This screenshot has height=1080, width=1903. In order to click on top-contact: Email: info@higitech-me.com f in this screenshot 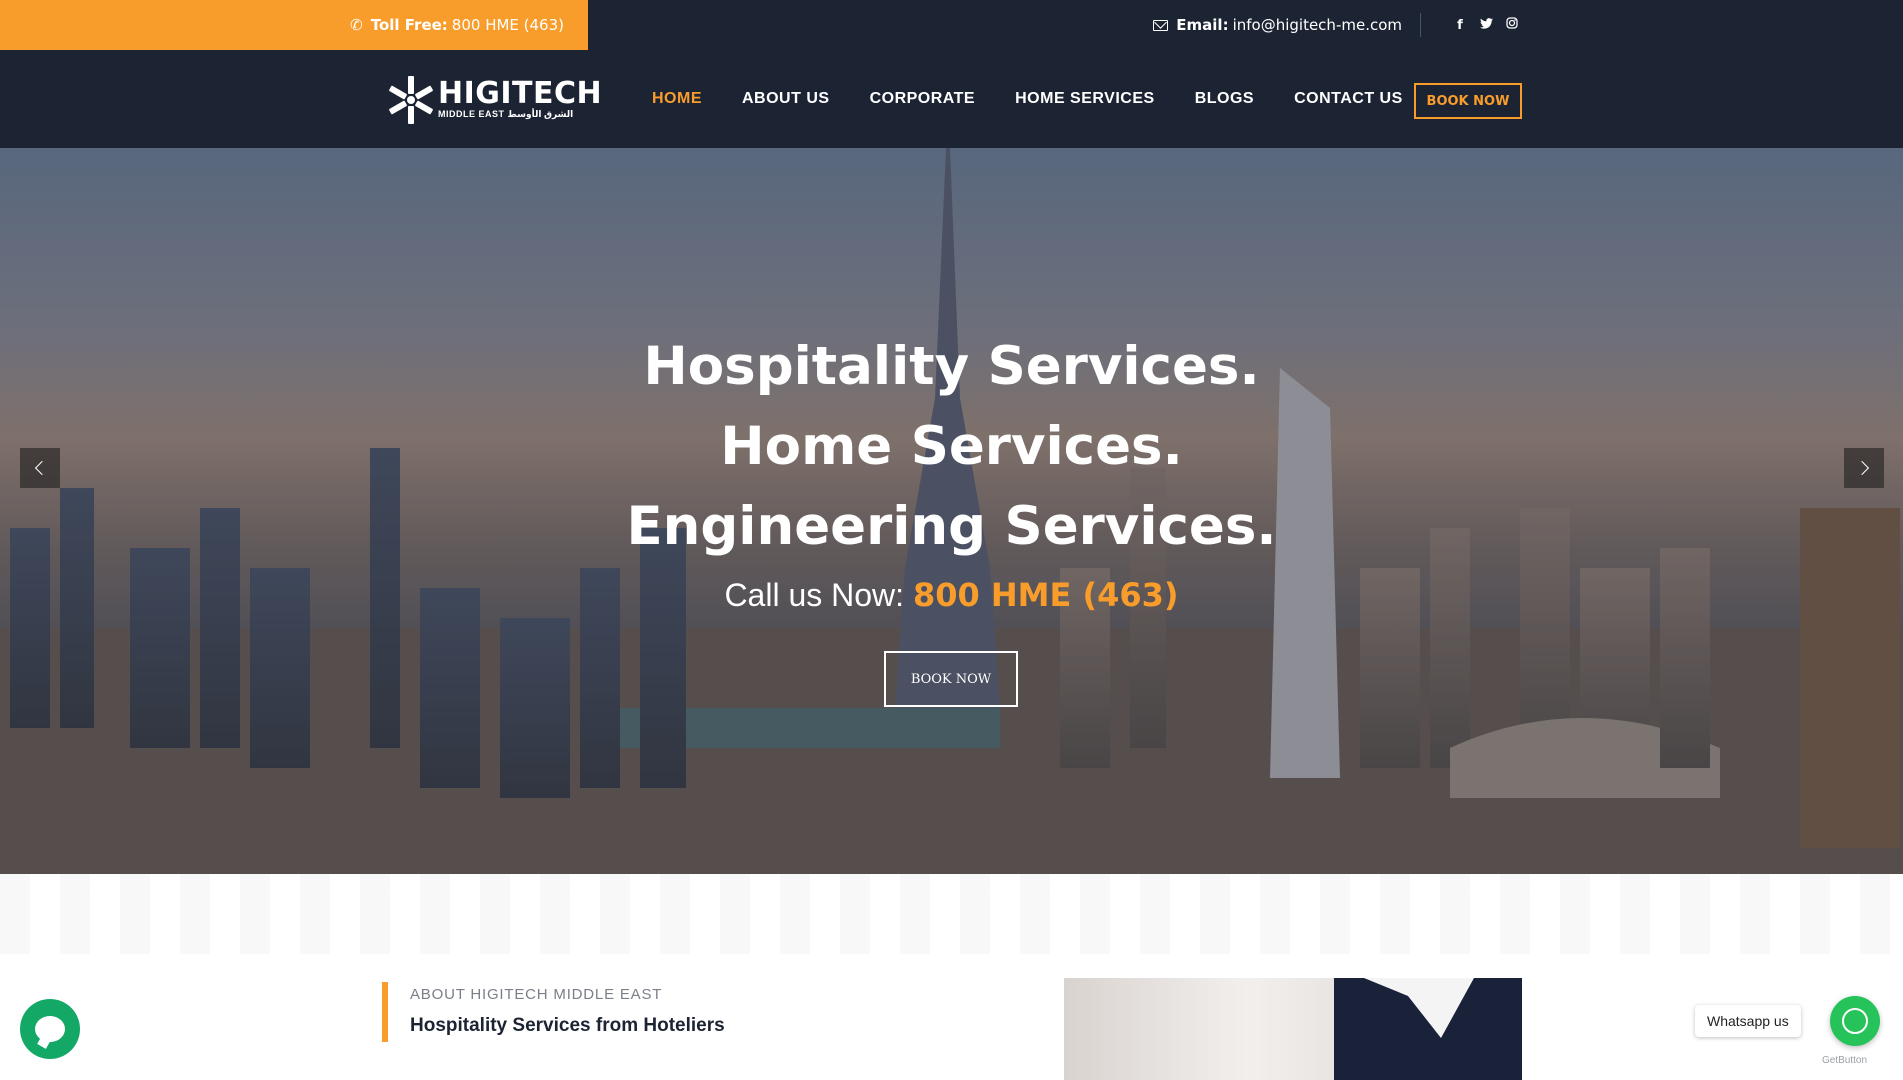, I will do `click(1336, 25)`.